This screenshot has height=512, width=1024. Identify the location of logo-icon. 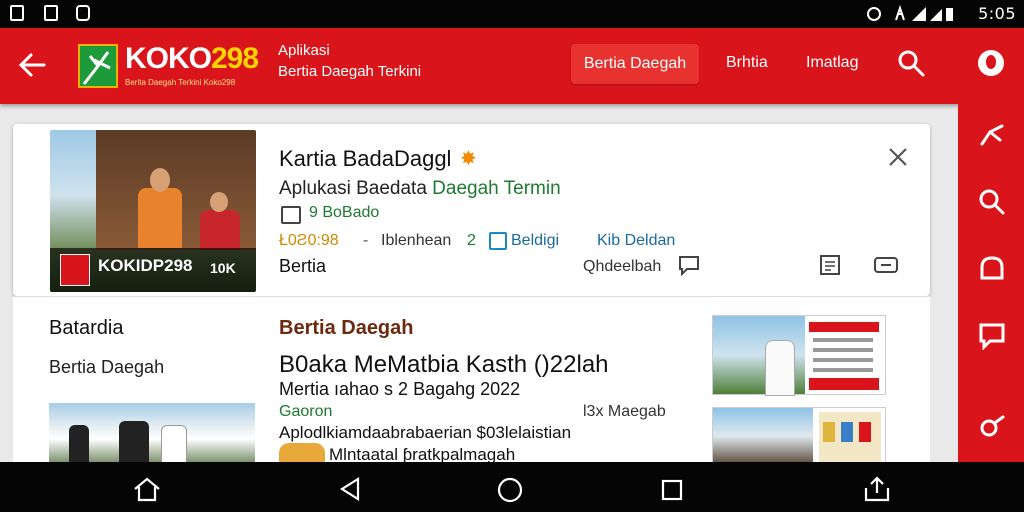
(75, 270).